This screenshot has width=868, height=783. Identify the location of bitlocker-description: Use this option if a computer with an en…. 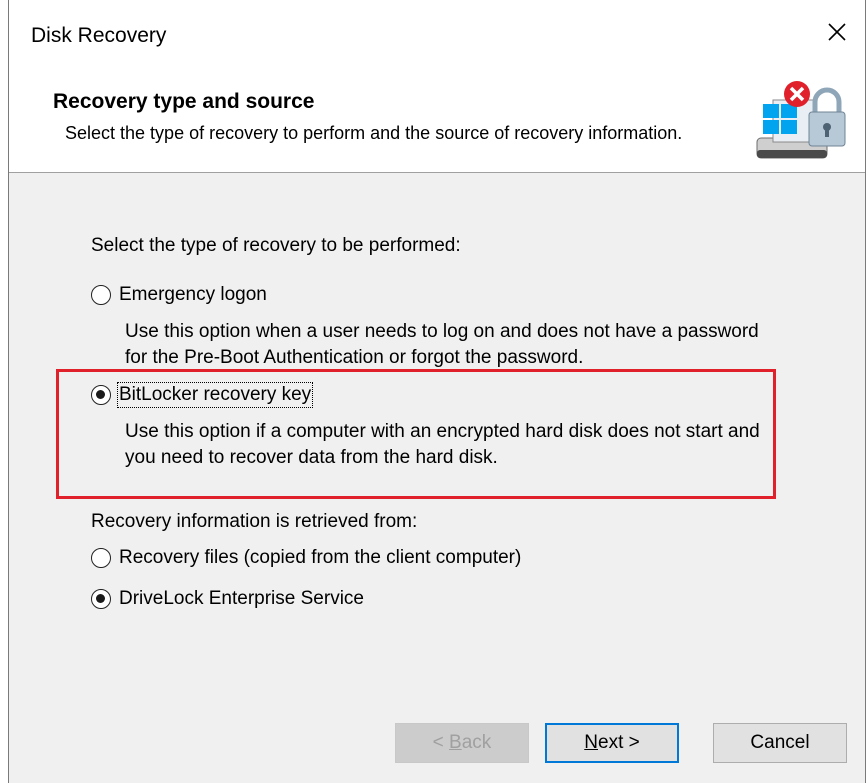
(442, 444).